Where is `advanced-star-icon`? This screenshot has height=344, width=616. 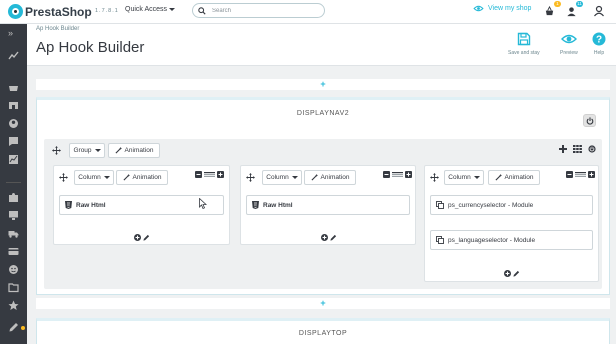
advanced-star-icon is located at coordinates (13, 305).